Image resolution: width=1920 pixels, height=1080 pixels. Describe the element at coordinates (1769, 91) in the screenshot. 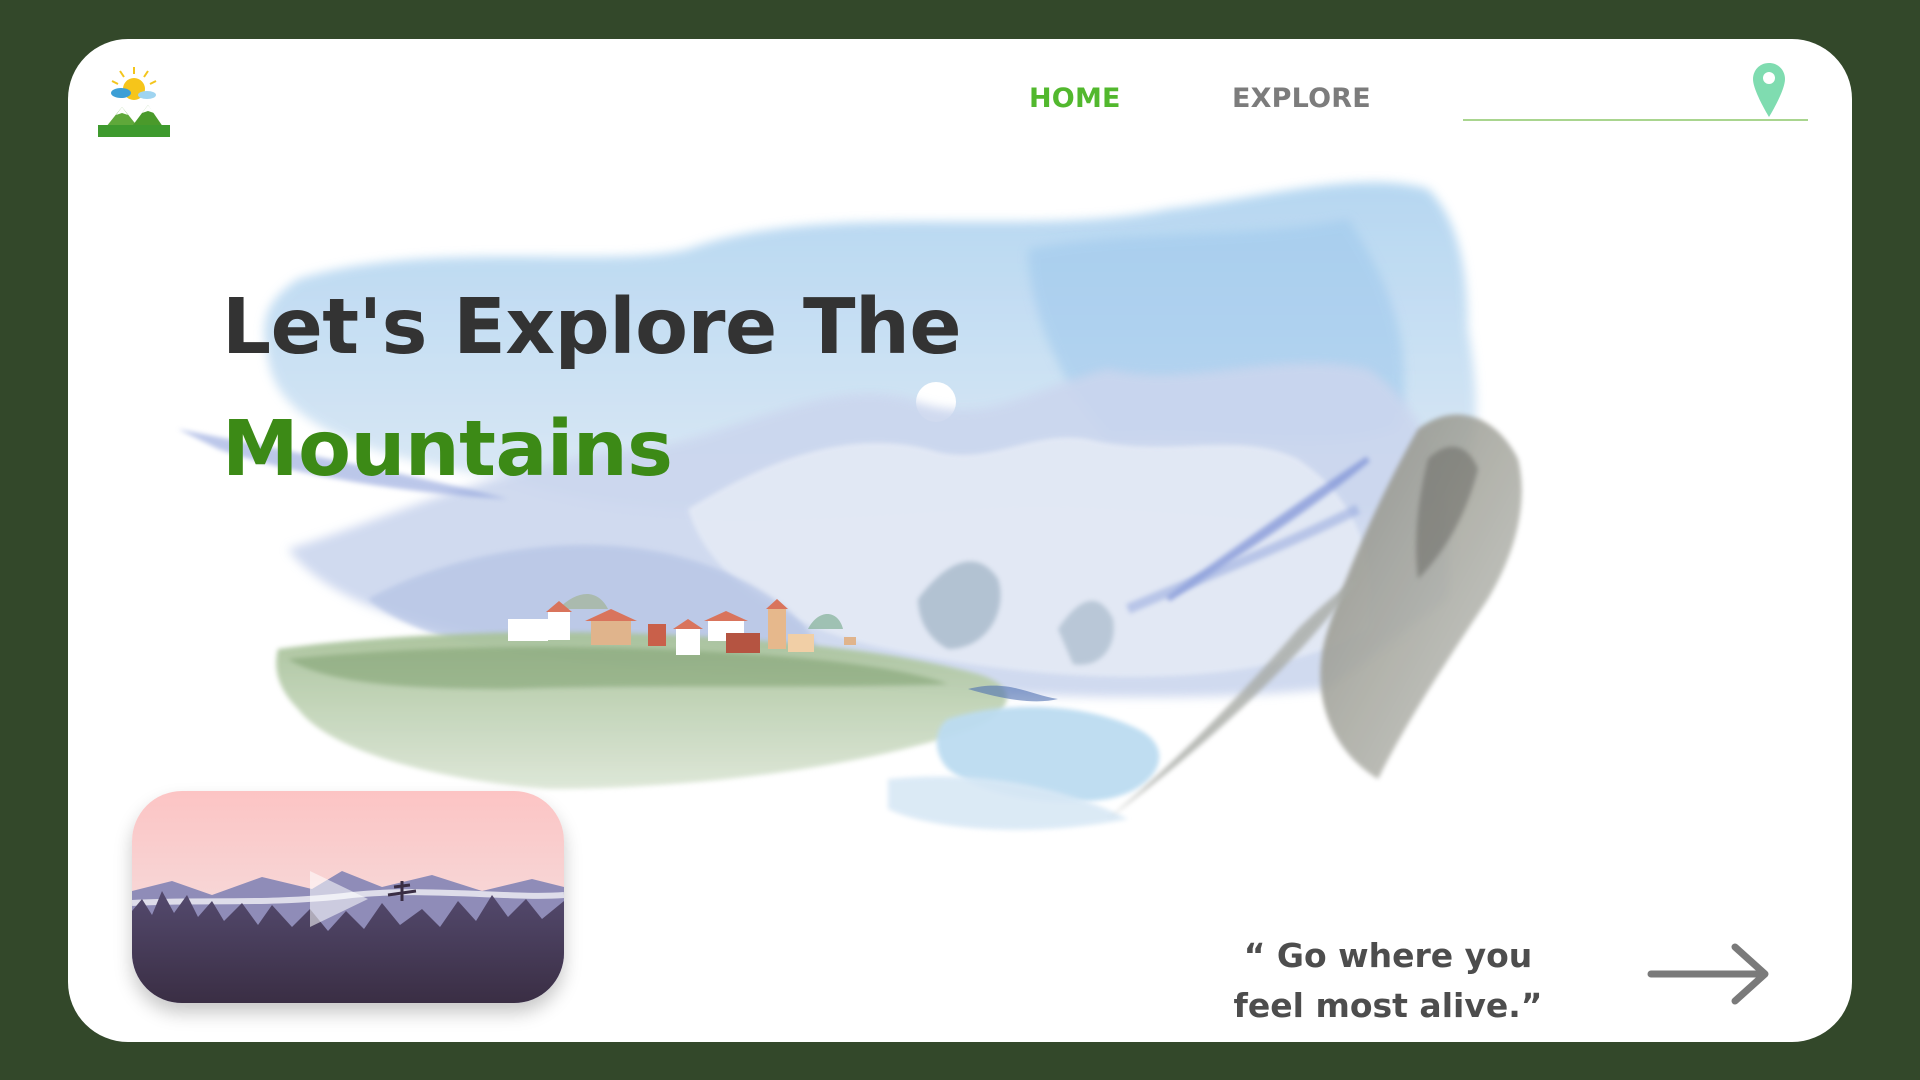

I see `location-pin-icon` at that location.